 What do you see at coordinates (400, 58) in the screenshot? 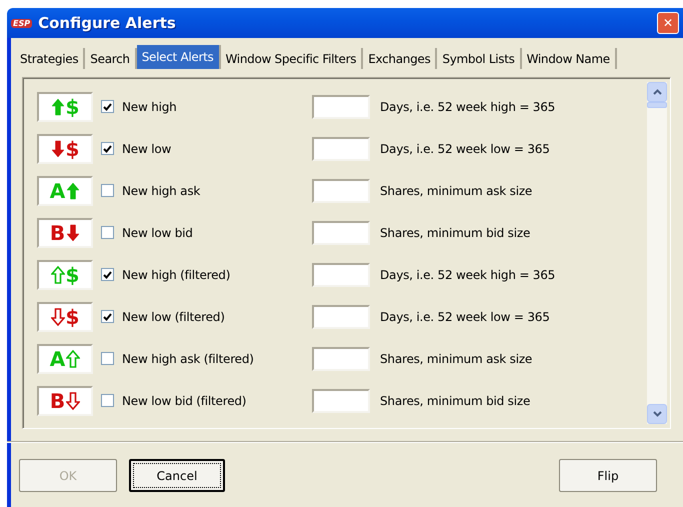
I see `tab: Exchanges` at bounding box center [400, 58].